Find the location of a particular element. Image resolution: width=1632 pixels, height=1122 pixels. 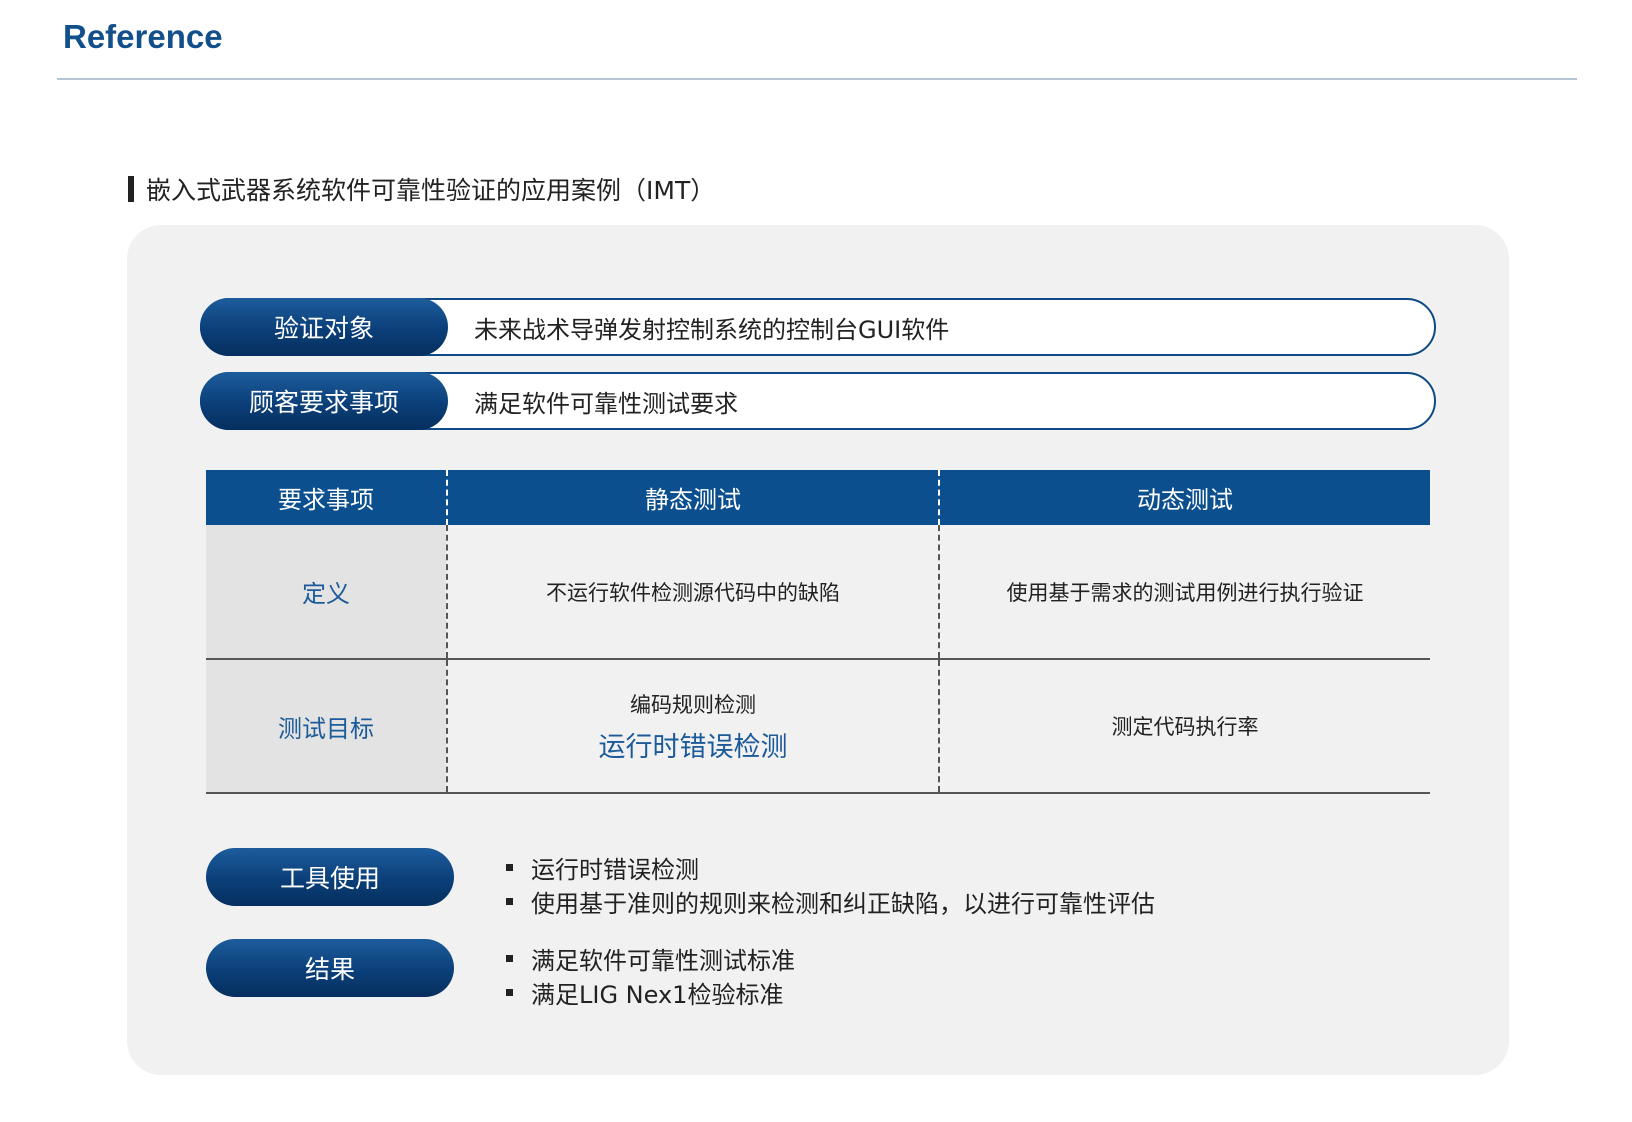

tools-label: 工具使用 is located at coordinates (330, 877).